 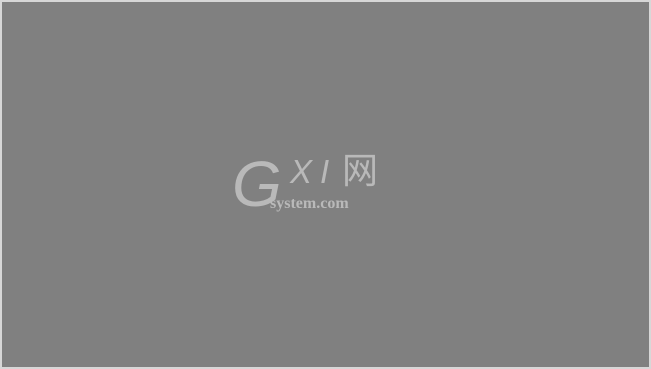 What do you see at coordinates (360, 171) in the screenshot?
I see `watermark-char-wang: 网` at bounding box center [360, 171].